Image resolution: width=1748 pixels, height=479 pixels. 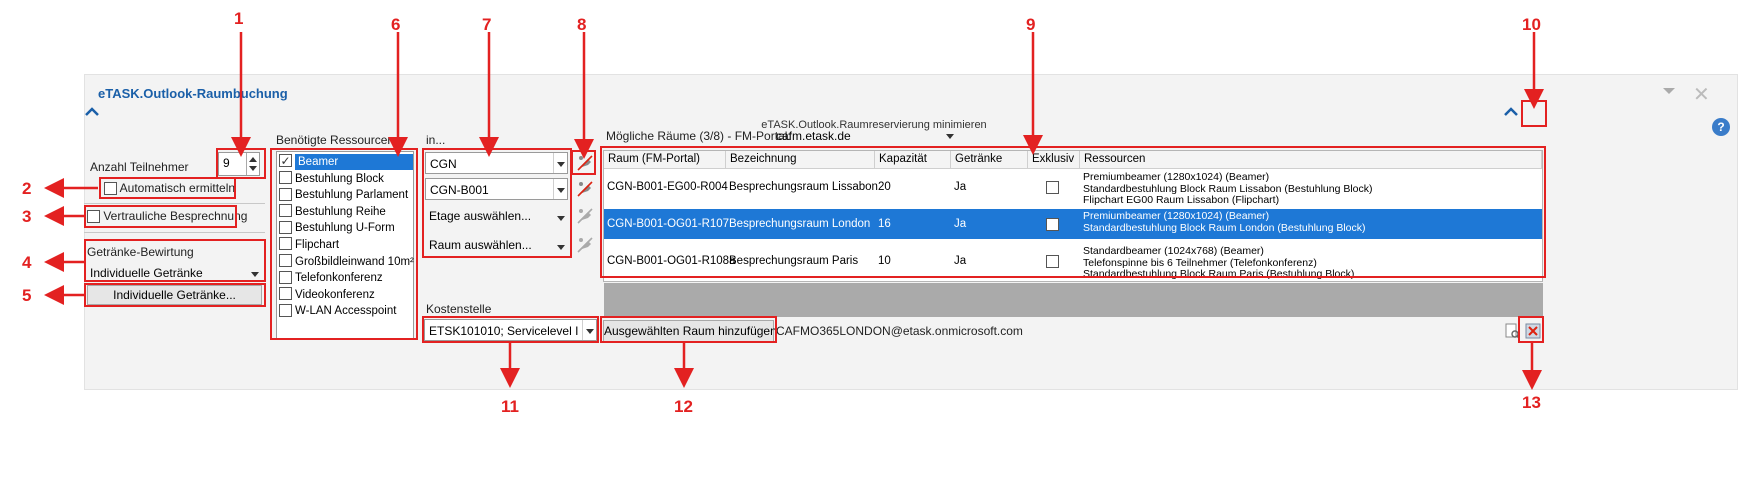 I want to click on callout-12: 12, so click(x=683, y=406).